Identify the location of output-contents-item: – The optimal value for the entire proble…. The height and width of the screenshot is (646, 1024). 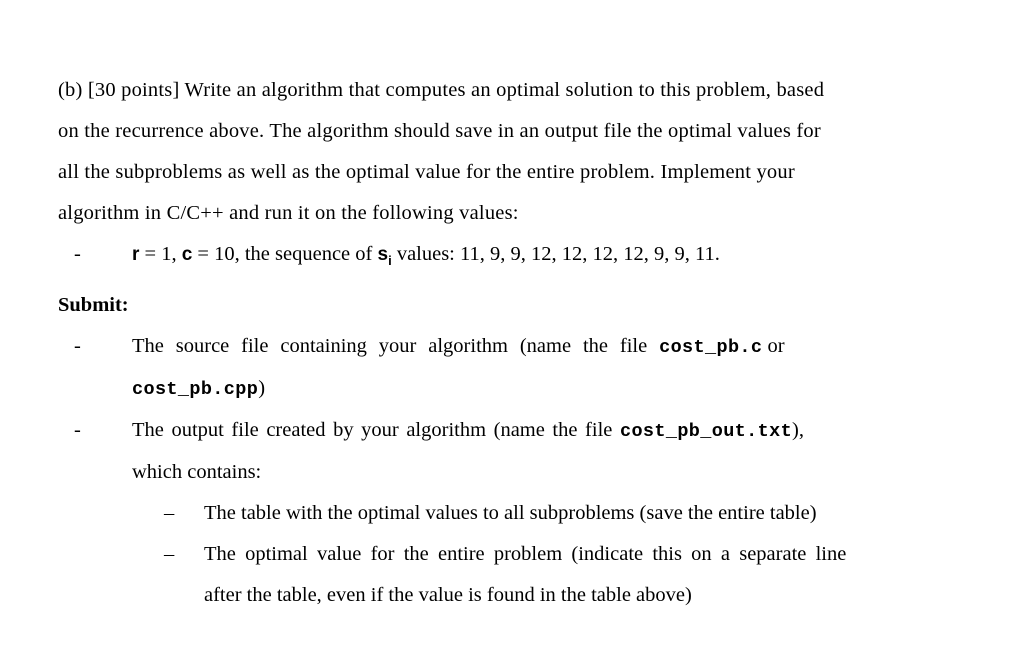
(489, 575).